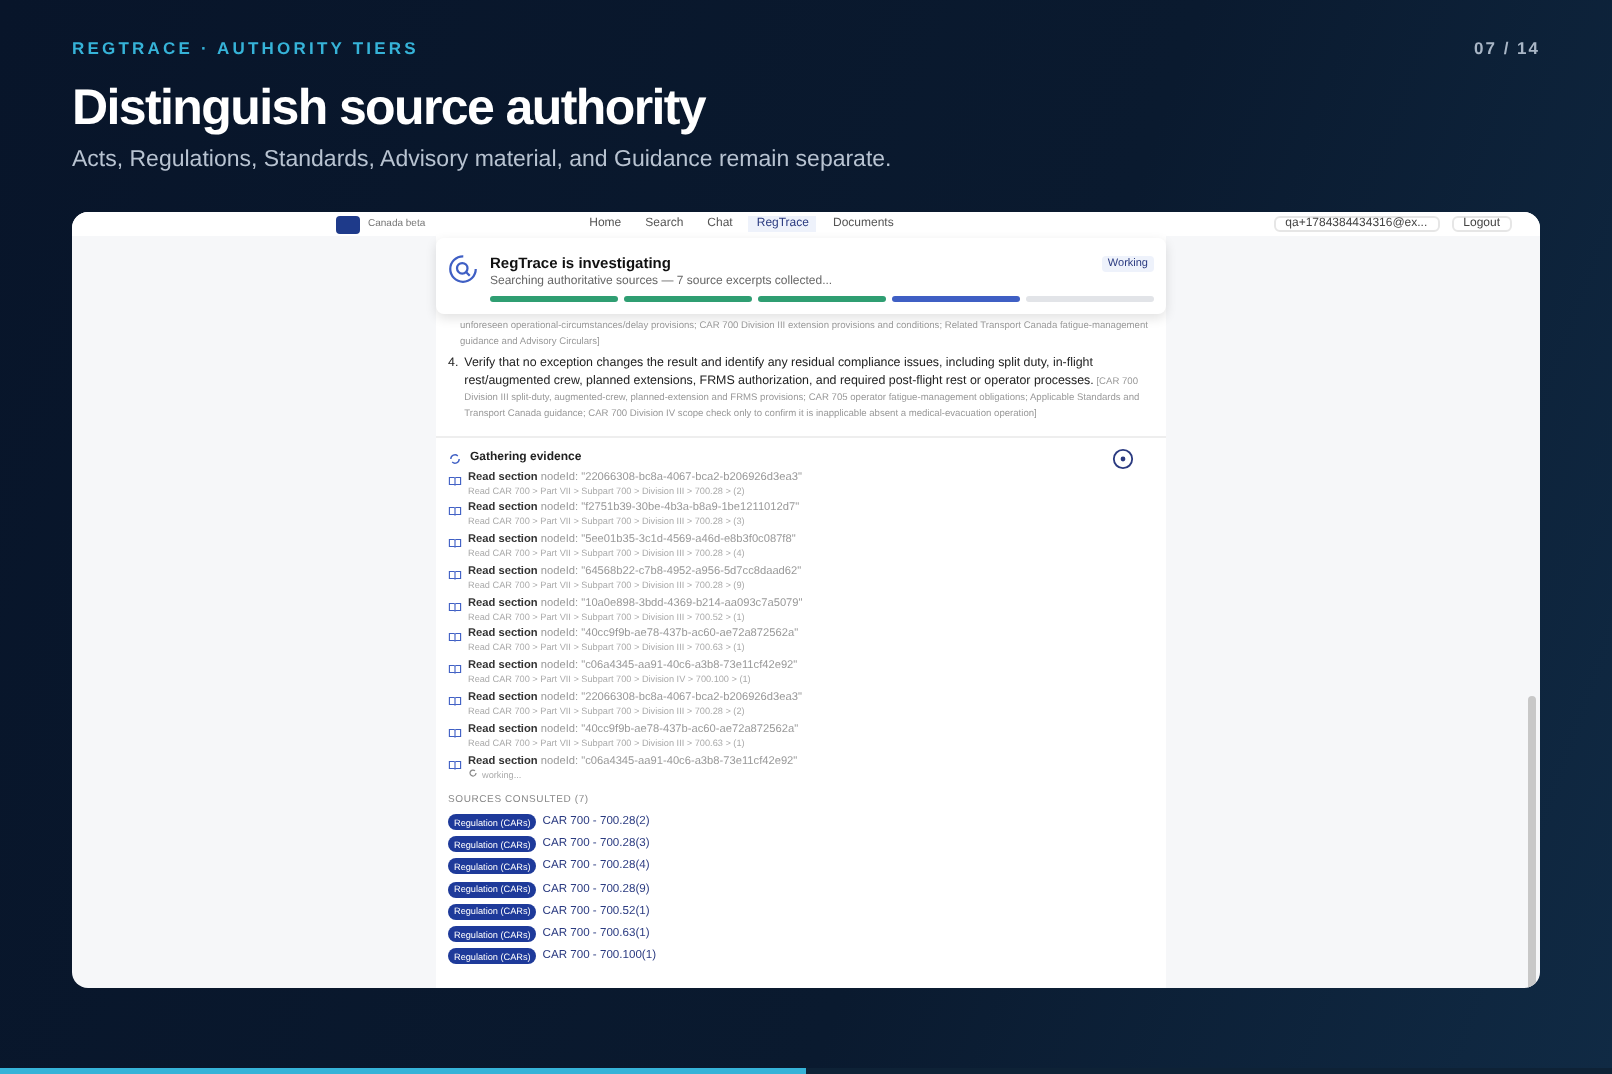  Describe the element at coordinates (1507, 48) in the screenshot. I see `slide-counter: 07 / 14` at that location.